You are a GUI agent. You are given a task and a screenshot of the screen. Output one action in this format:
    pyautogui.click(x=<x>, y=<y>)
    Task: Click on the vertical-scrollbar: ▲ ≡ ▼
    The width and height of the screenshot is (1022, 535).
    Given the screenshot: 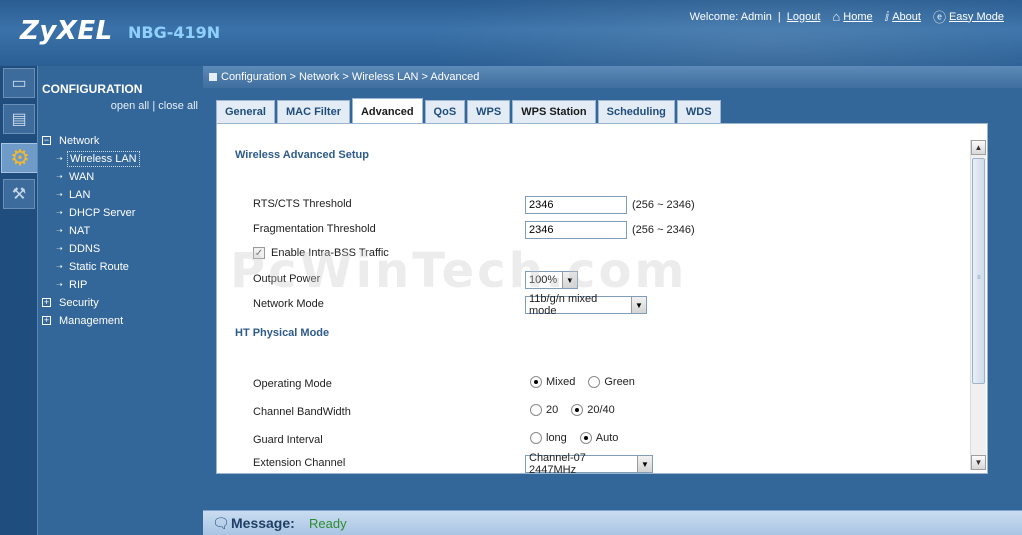 What is the action you would take?
    pyautogui.click(x=978, y=305)
    